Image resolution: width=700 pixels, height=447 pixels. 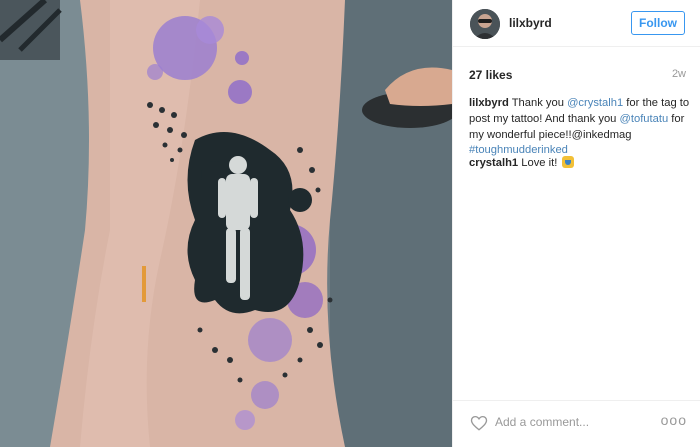 What do you see at coordinates (658, 23) in the screenshot?
I see `follow-button: Follow` at bounding box center [658, 23].